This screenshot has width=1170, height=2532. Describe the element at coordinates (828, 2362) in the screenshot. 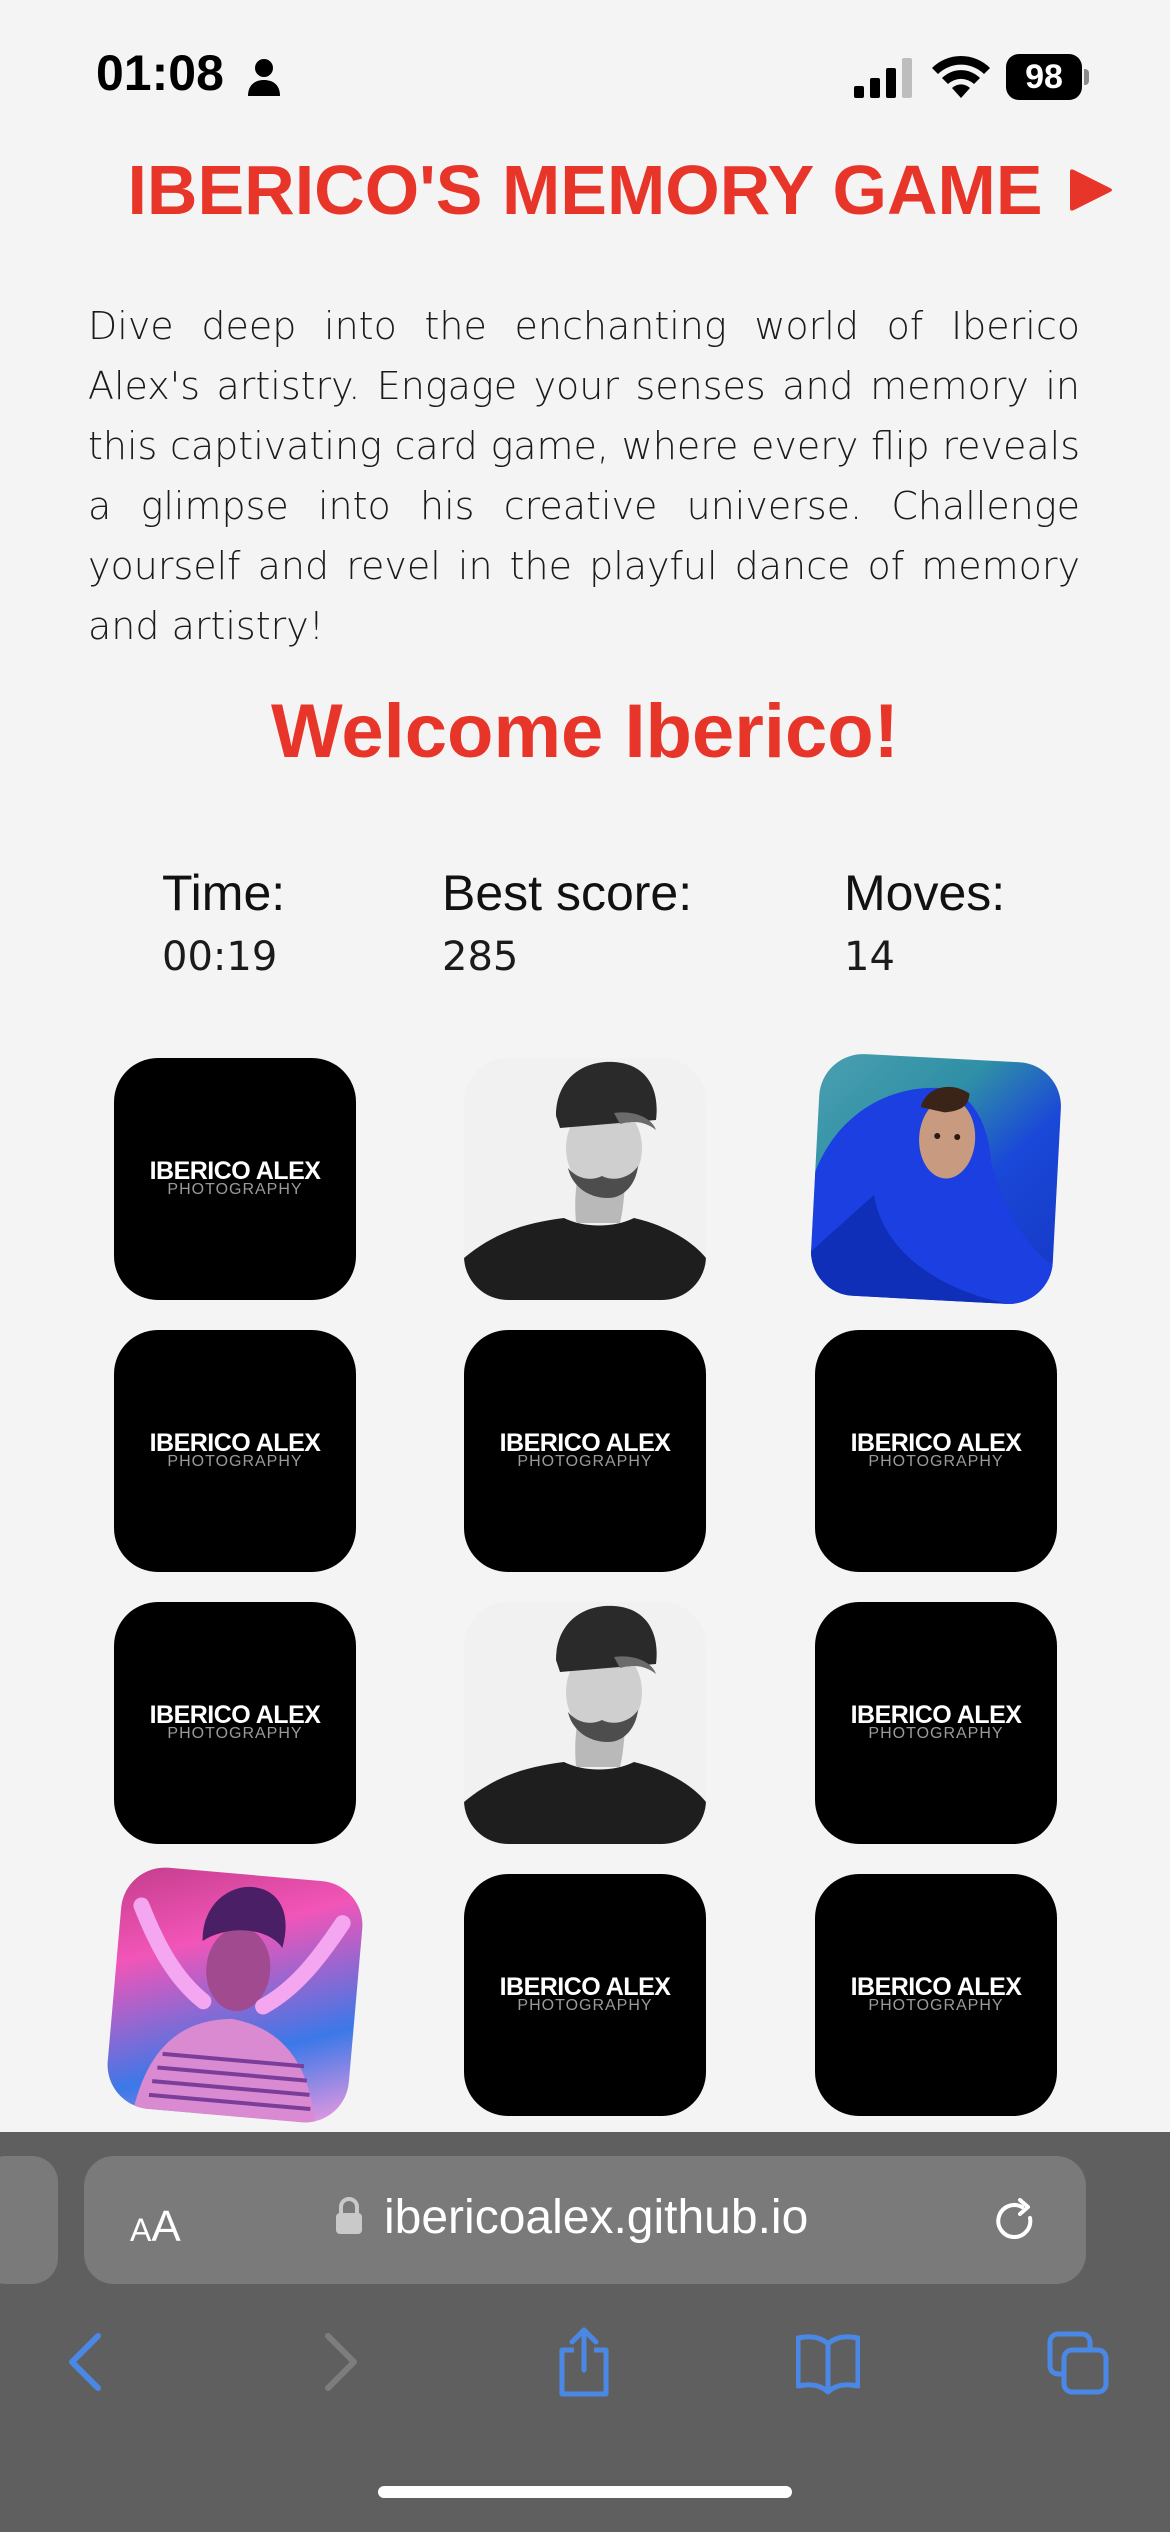

I see `bookmarks-icon` at that location.